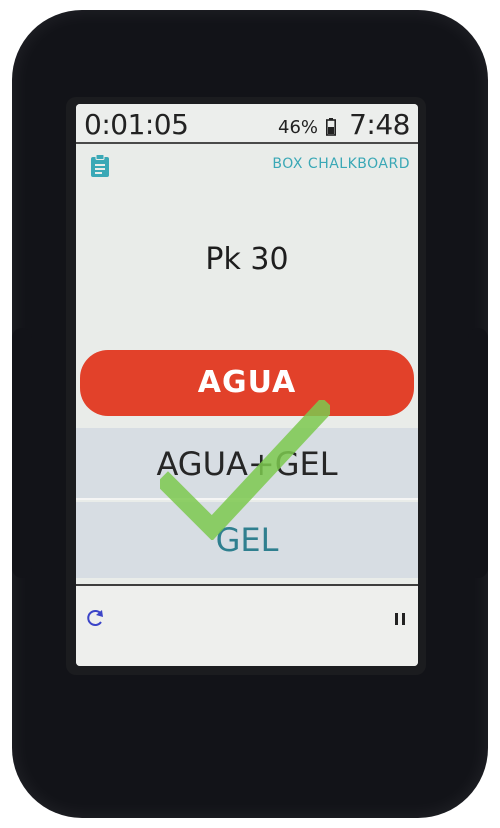 The image size is (500, 828). What do you see at coordinates (247, 626) in the screenshot?
I see `footer-bar` at bounding box center [247, 626].